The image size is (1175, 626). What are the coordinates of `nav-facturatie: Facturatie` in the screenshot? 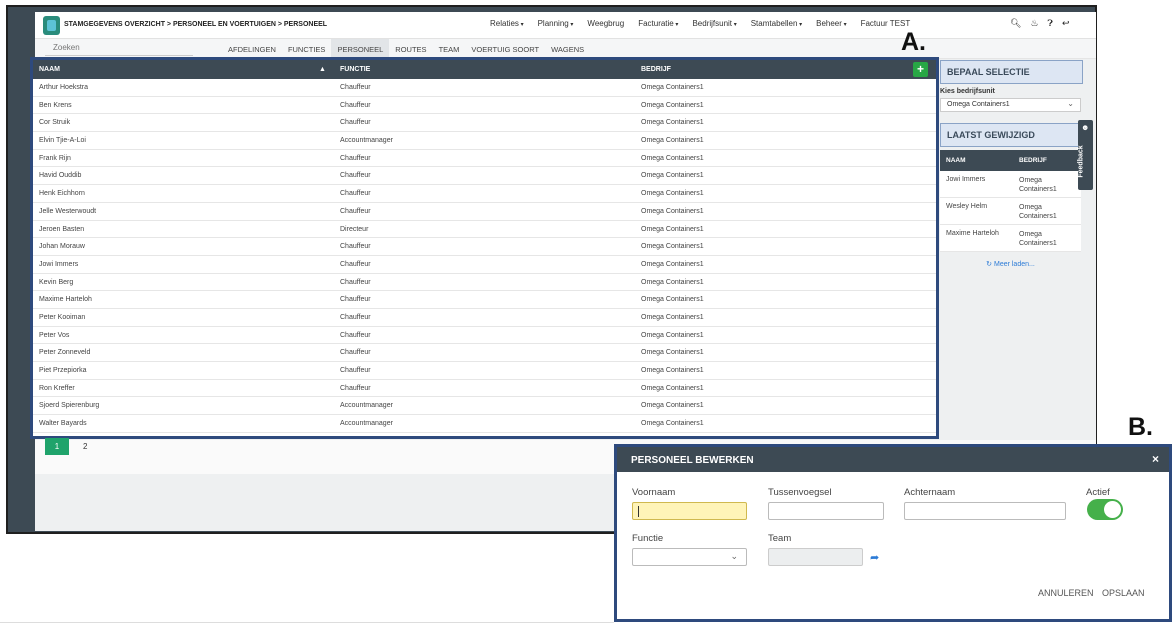 It's located at (658, 23).